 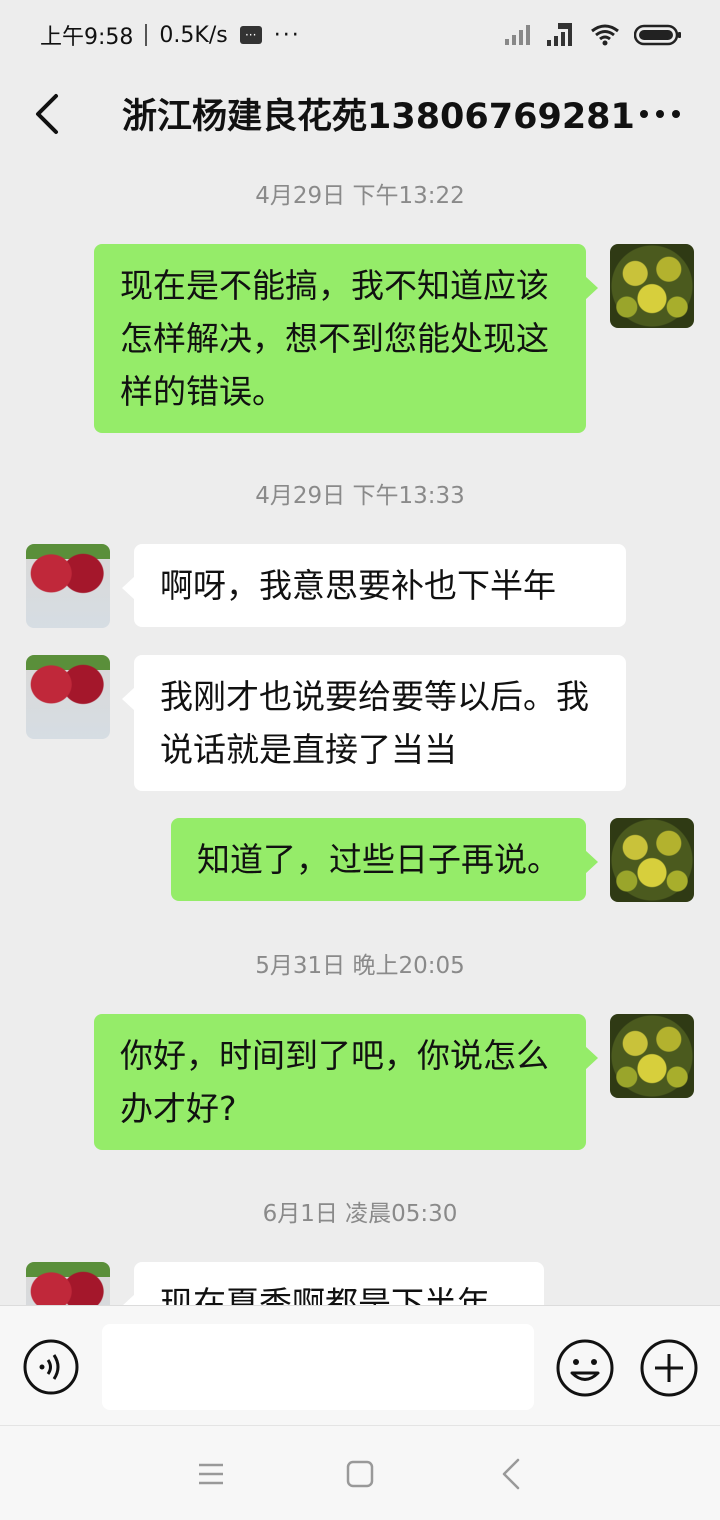 What do you see at coordinates (360, 496) in the screenshot?
I see `timestamp: 4月29日 下午13:33` at bounding box center [360, 496].